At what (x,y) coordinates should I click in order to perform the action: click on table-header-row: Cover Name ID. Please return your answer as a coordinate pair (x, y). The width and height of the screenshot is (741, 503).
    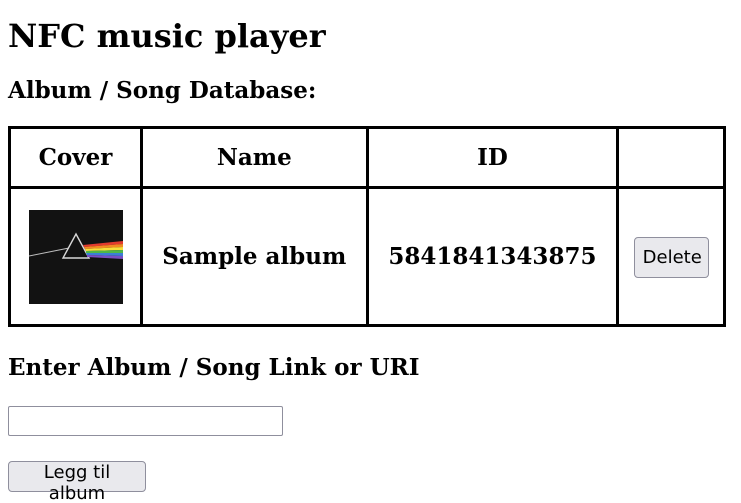
    Looking at the image, I should click on (366, 157).